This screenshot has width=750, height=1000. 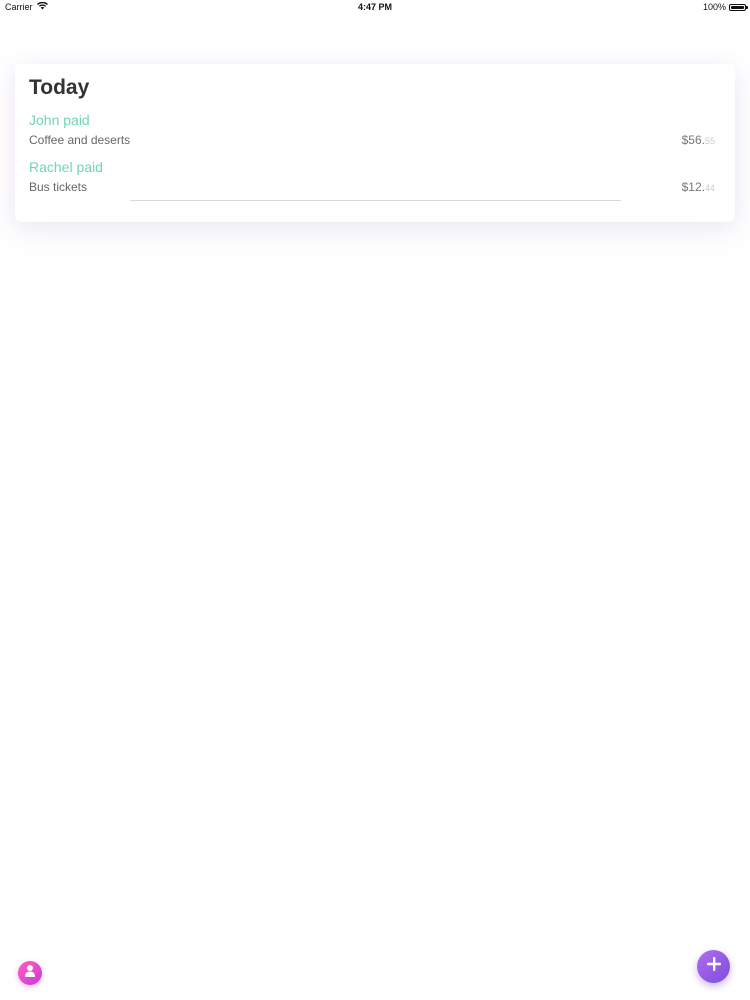 I want to click on plus-icon, so click(x=713, y=966).